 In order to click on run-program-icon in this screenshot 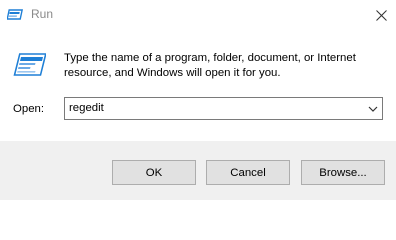, I will do `click(29, 64)`.